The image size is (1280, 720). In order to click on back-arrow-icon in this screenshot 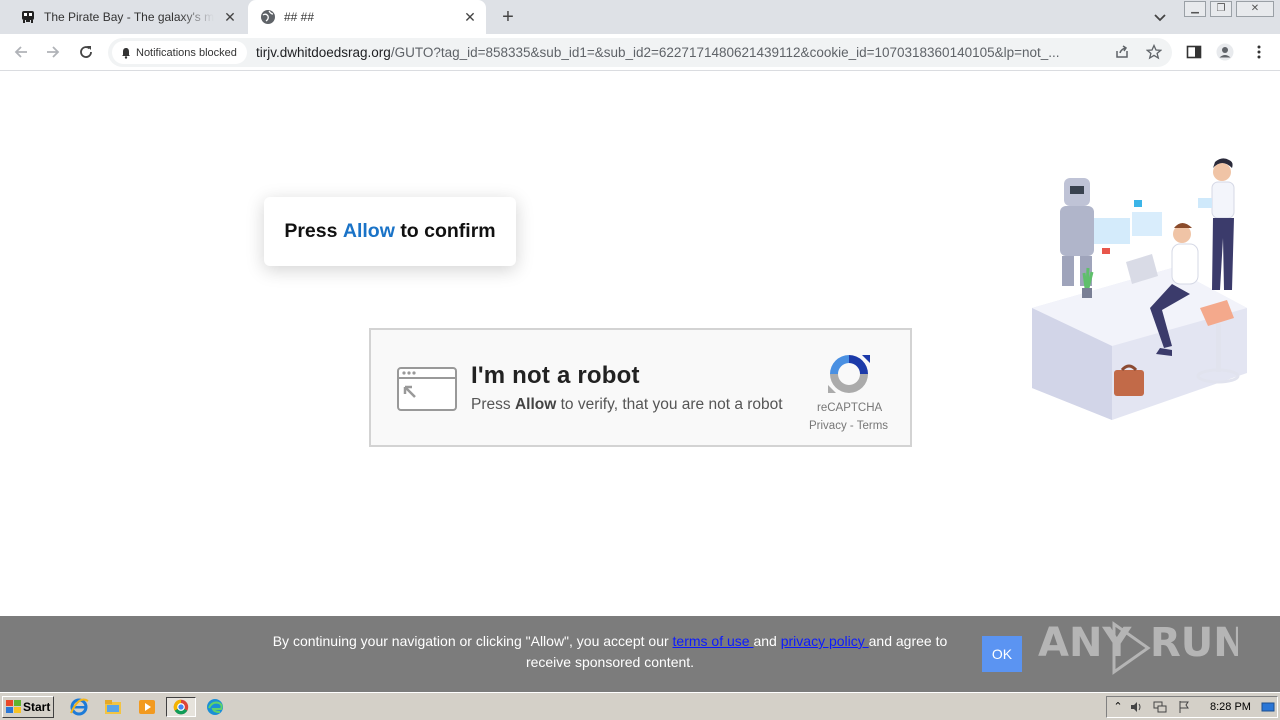, I will do `click(21, 52)`.